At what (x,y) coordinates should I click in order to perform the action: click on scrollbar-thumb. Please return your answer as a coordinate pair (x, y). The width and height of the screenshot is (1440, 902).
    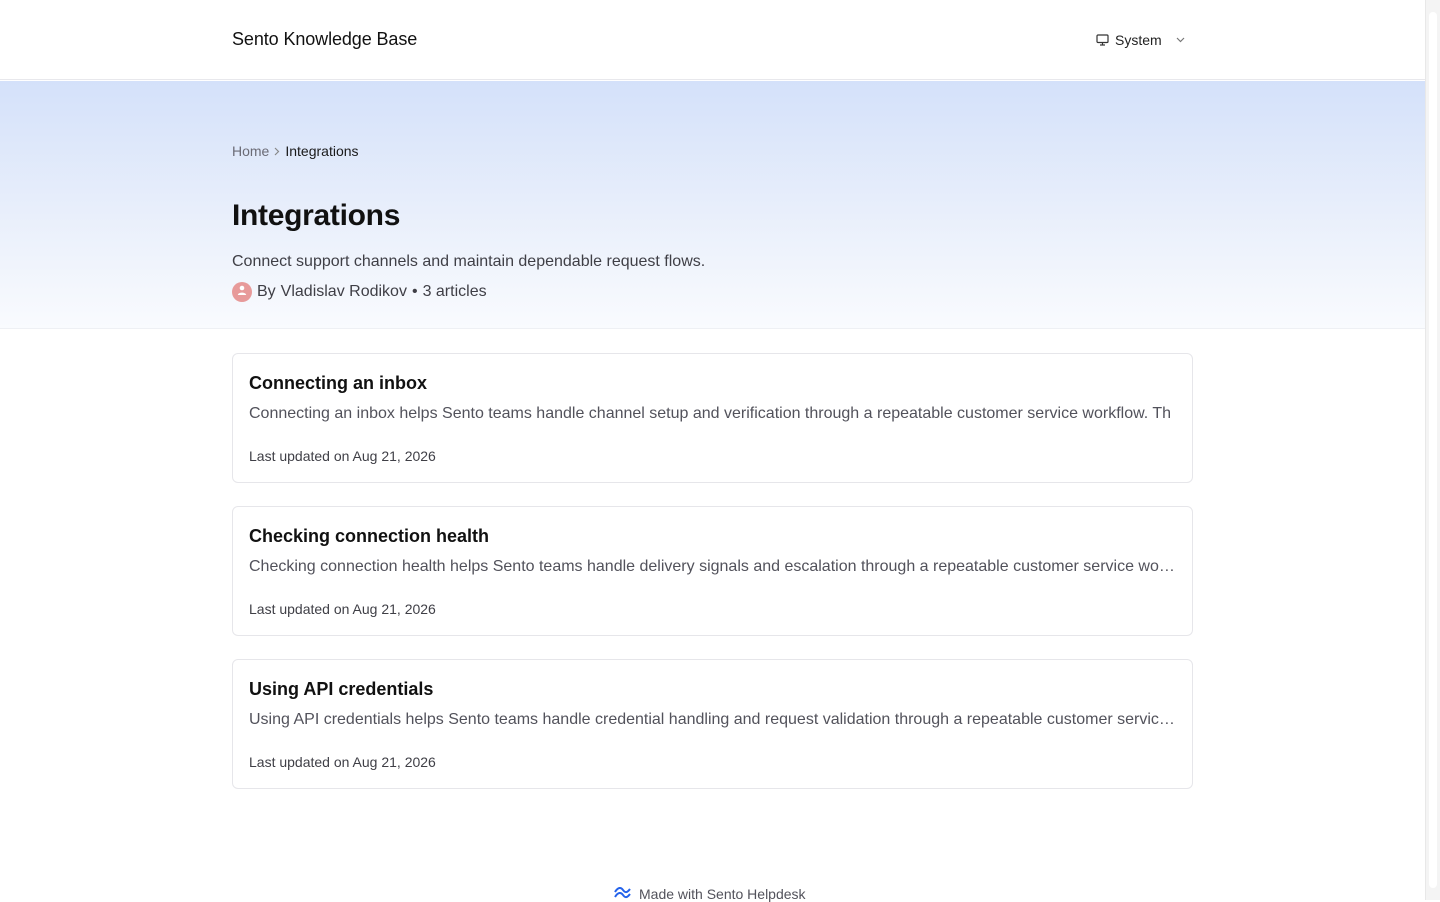
    Looking at the image, I should click on (1433, 450).